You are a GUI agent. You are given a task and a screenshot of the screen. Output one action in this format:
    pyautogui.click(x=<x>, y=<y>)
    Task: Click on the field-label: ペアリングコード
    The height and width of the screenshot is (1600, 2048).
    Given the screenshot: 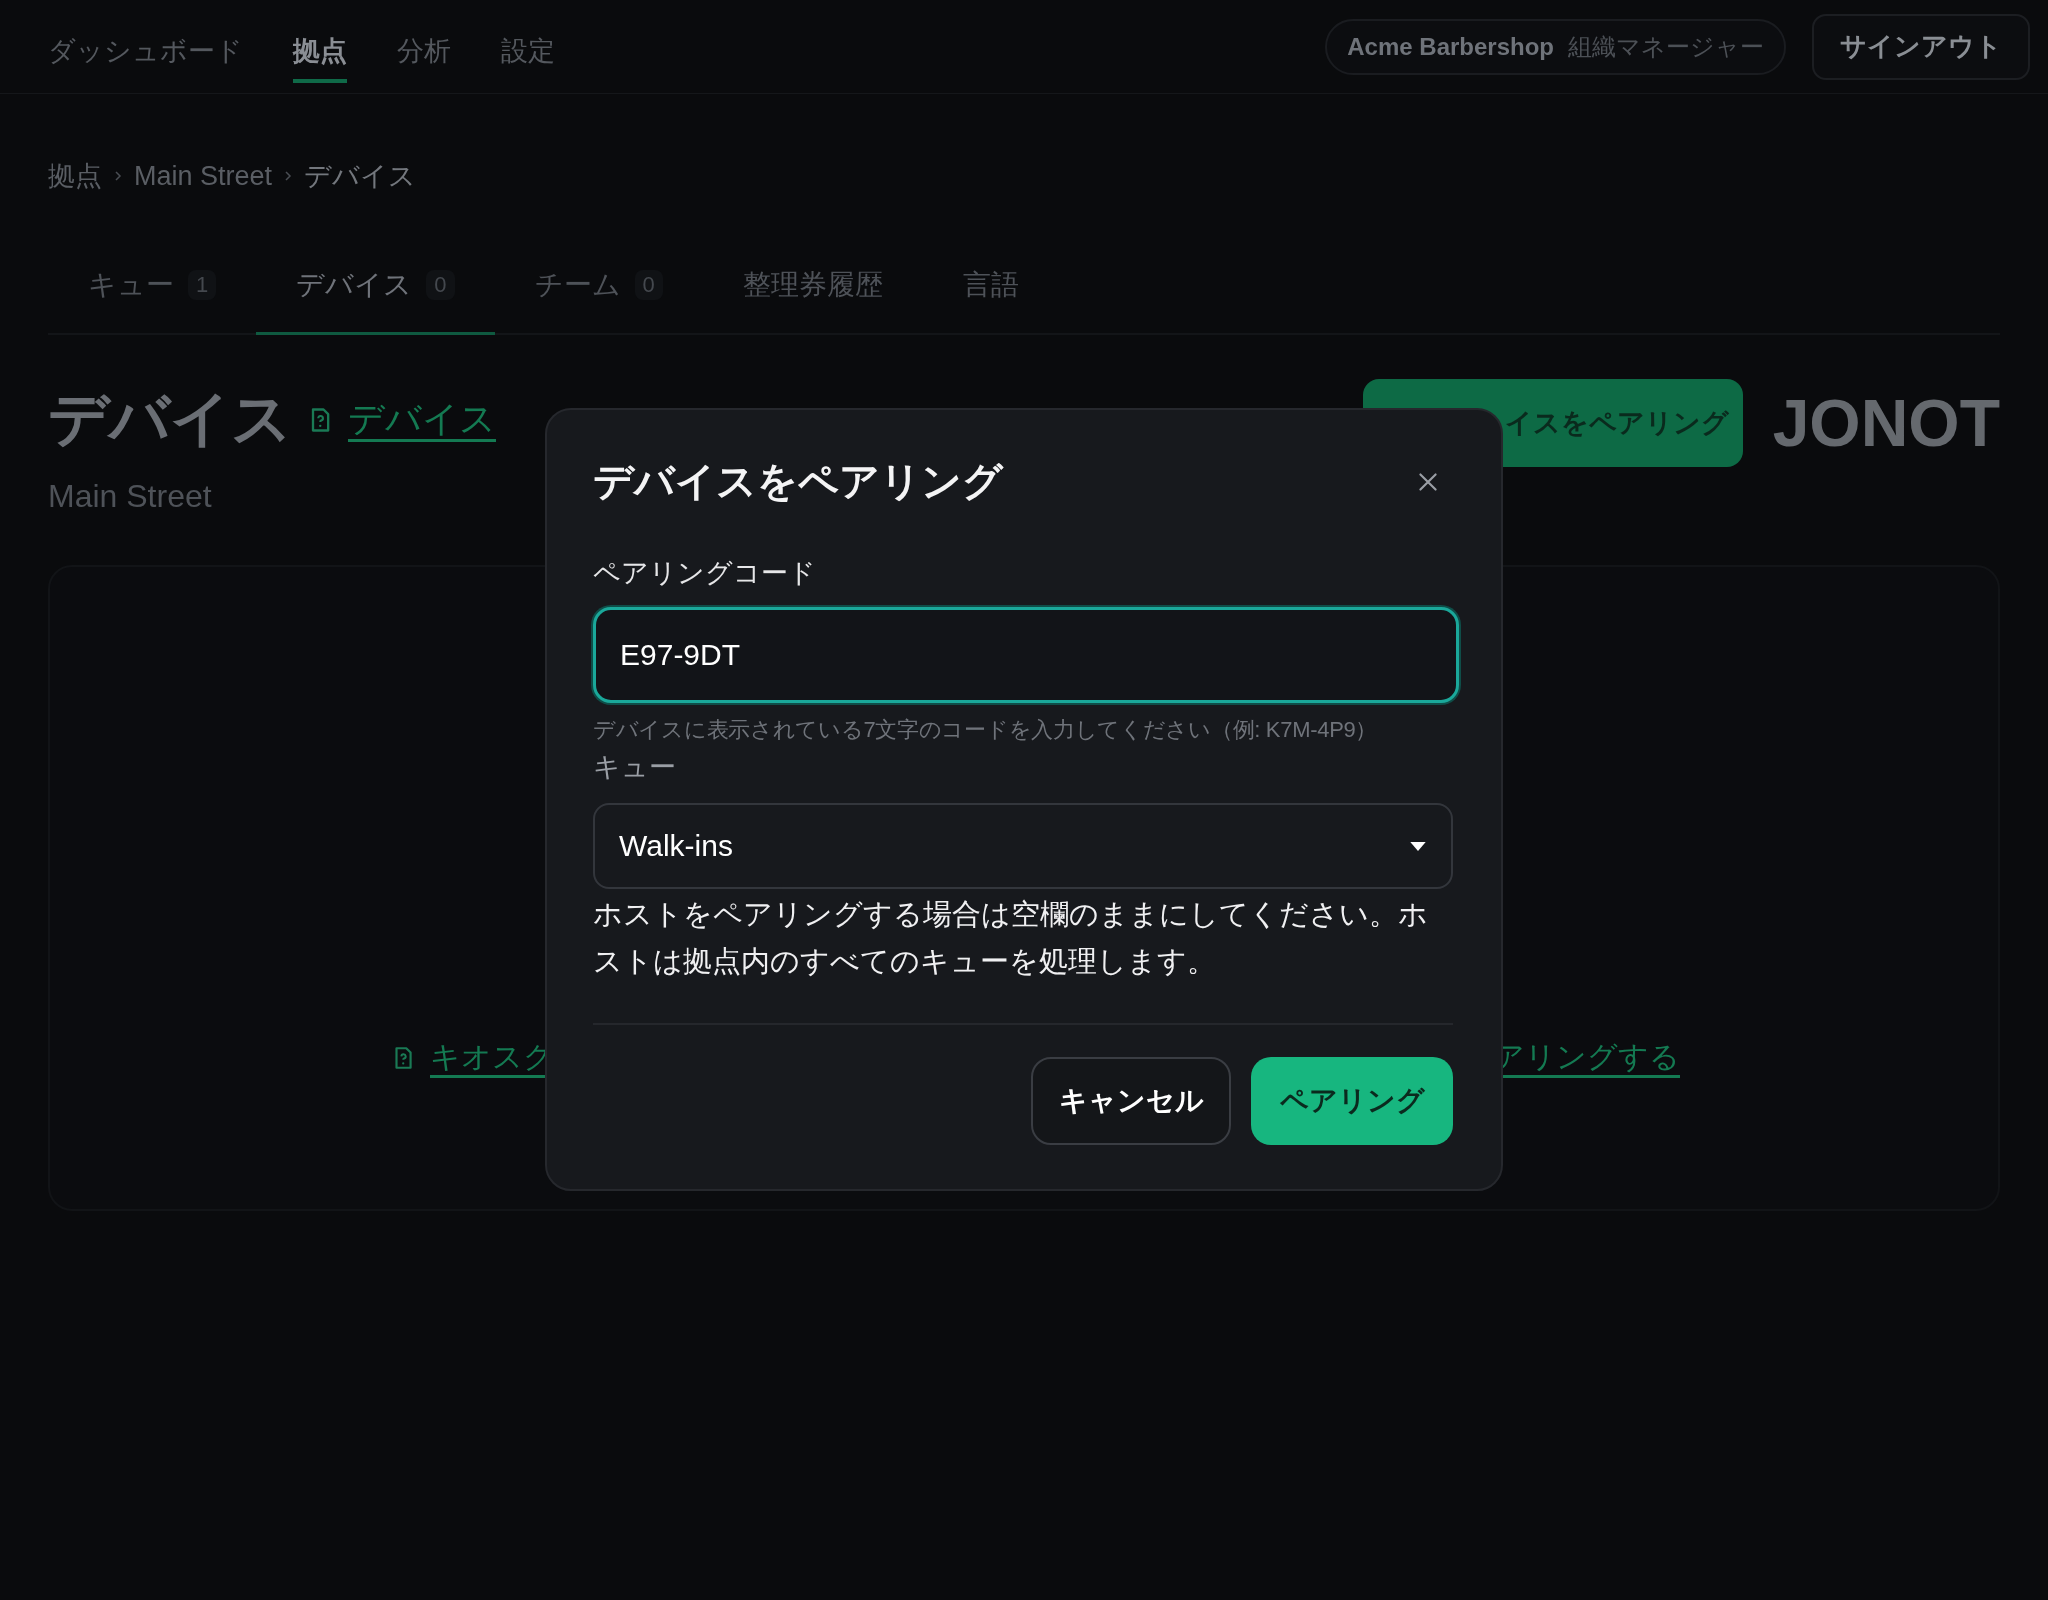 What is the action you would take?
    pyautogui.click(x=705, y=573)
    